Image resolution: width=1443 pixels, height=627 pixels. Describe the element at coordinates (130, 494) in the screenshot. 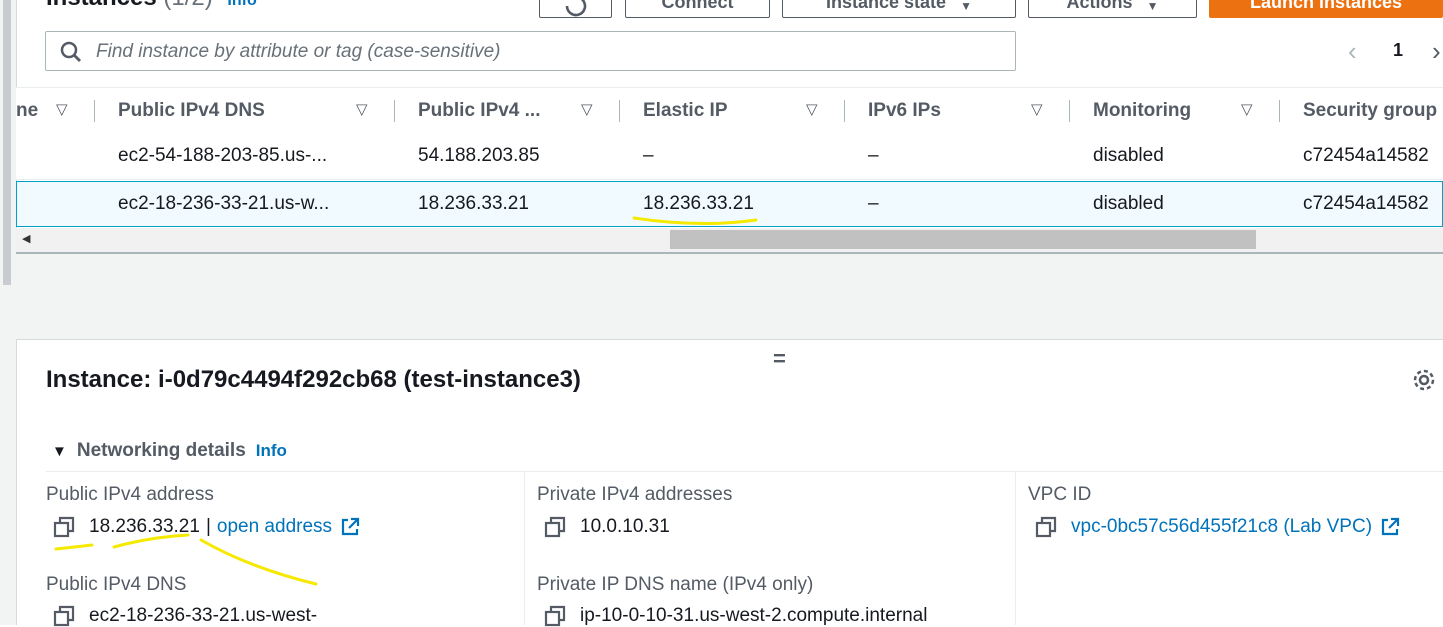

I see `public-ipv4-label: Public IPv4 address` at that location.